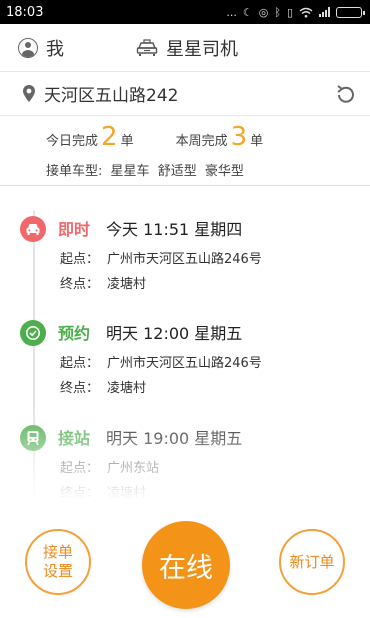 This screenshot has height=618, width=370. I want to click on order-time: 明天 19:00 星期五, so click(174, 438).